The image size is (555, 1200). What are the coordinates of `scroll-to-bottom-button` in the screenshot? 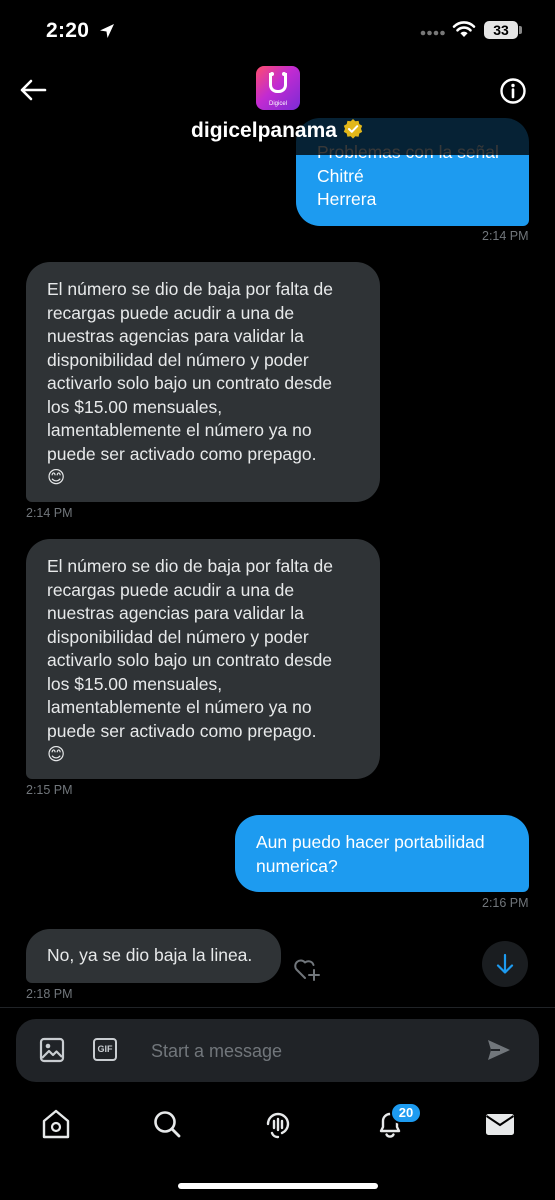 It's located at (505, 964).